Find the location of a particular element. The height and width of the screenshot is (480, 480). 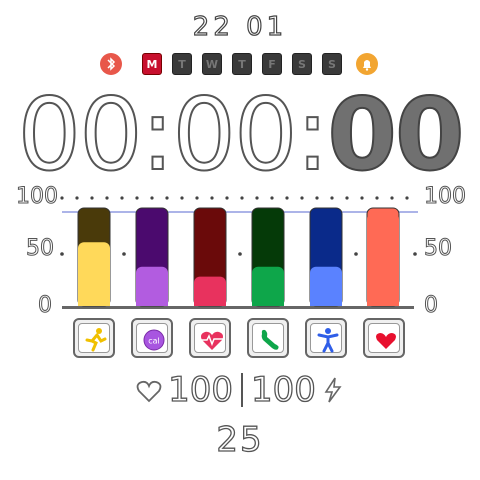

time-minutes: 00 is located at coordinates (234, 134).